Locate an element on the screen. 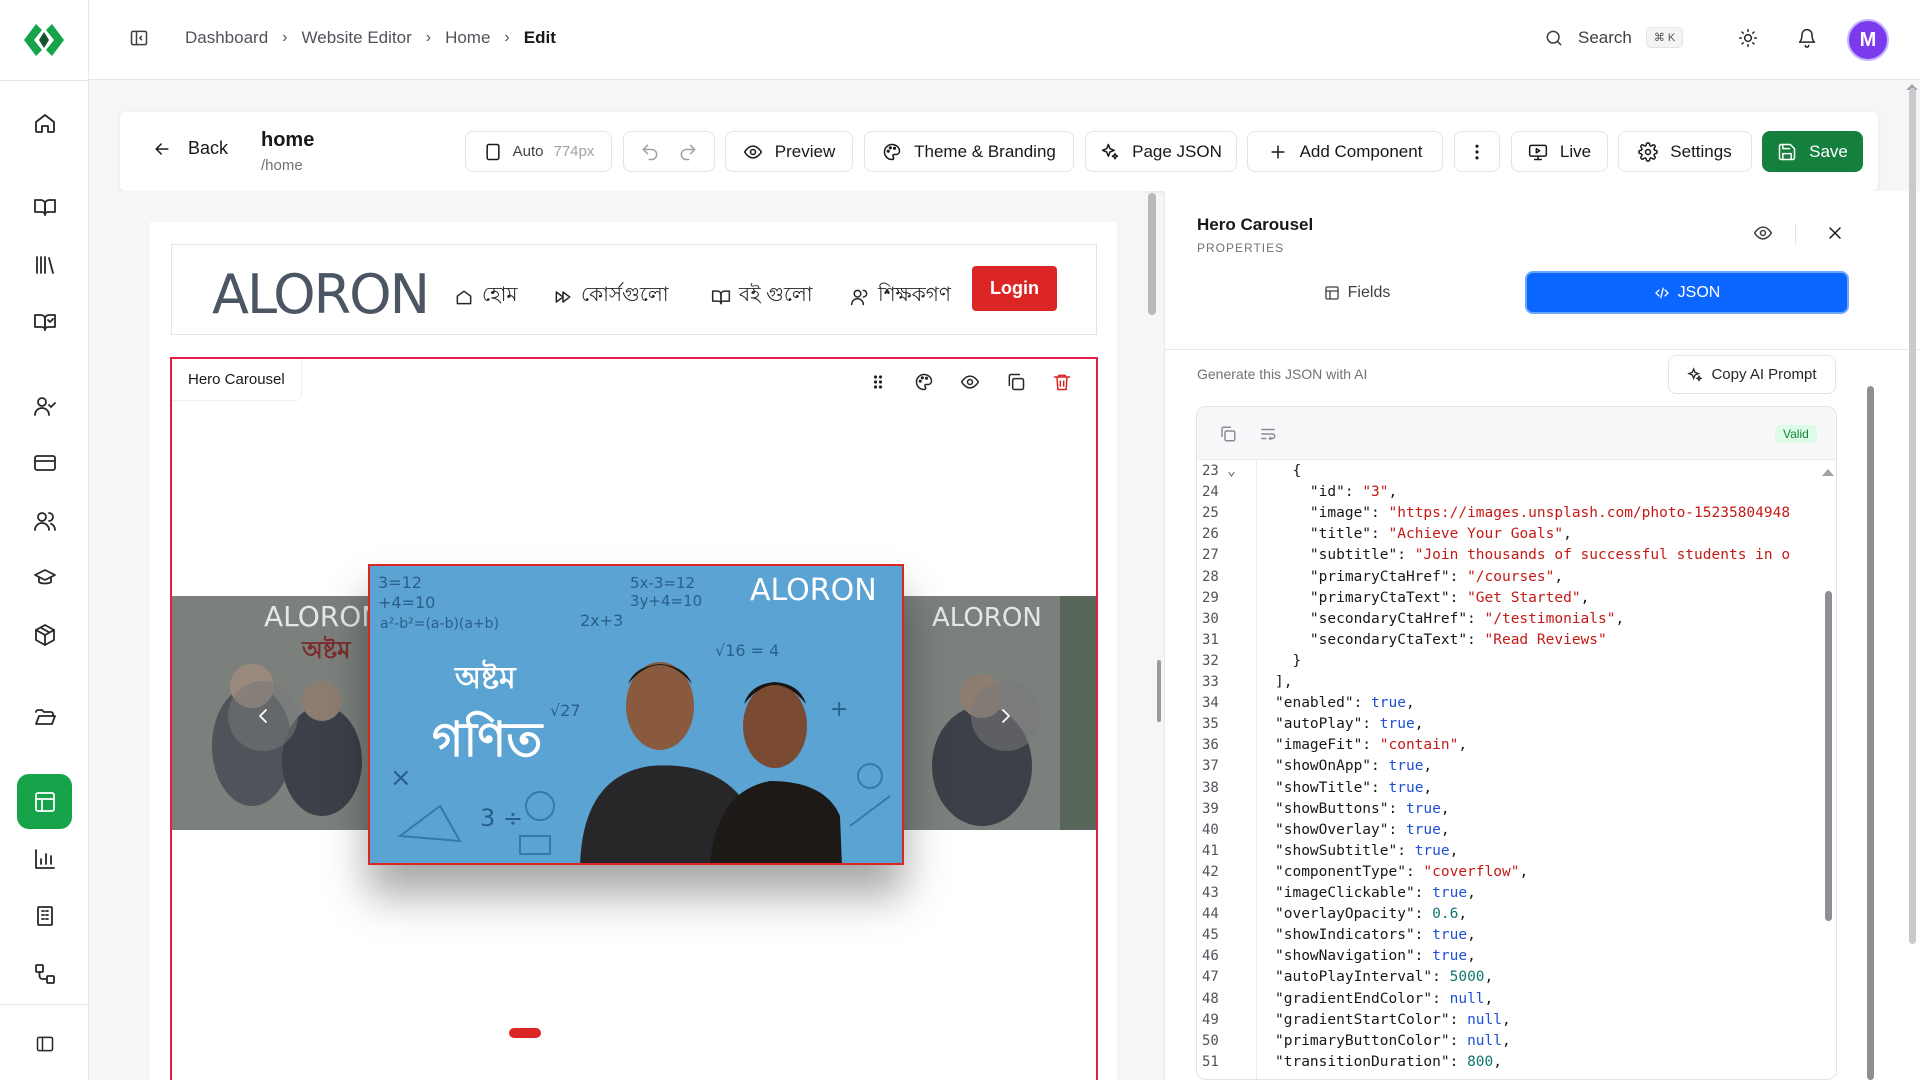 This screenshot has width=1920, height=1080. chevron-left-icon is located at coordinates (263, 716).